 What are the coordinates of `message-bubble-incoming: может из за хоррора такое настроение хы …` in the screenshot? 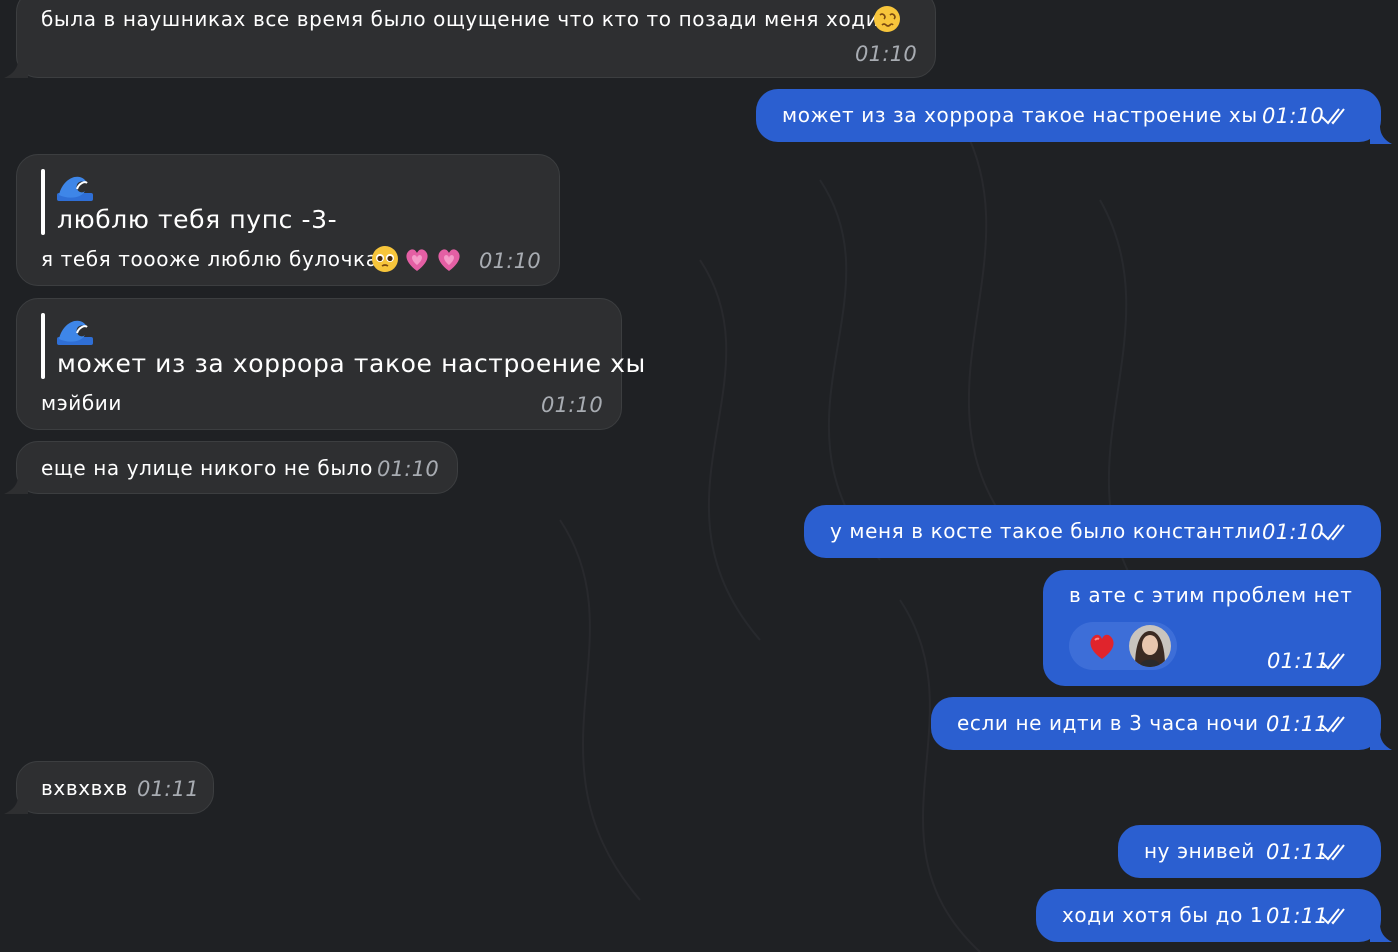 It's located at (330, 364).